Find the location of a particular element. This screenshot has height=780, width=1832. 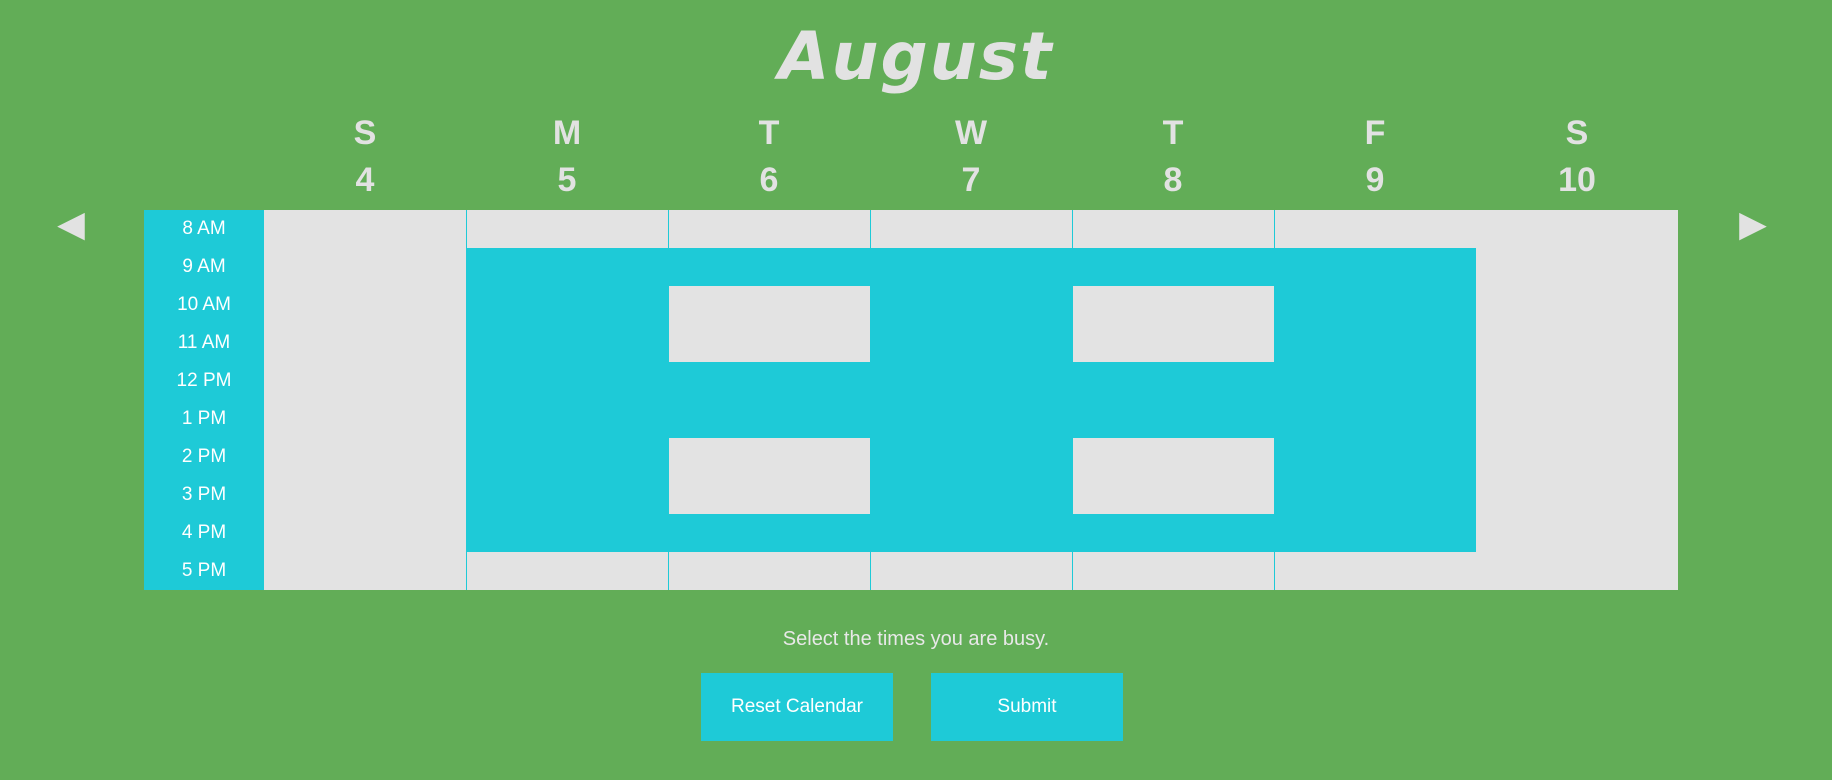

previous-week-button: ◀ is located at coordinates (71, 225).